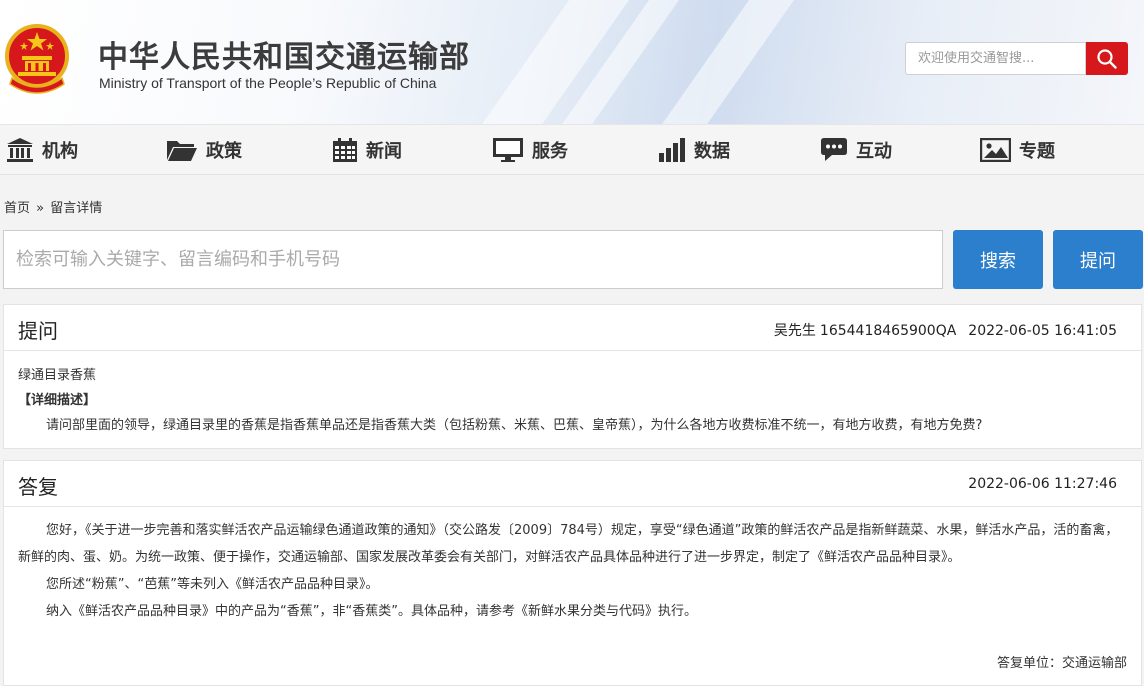 This screenshot has width=1144, height=686. Describe the element at coordinates (182, 151) in the screenshot. I see `folder-icon` at that location.